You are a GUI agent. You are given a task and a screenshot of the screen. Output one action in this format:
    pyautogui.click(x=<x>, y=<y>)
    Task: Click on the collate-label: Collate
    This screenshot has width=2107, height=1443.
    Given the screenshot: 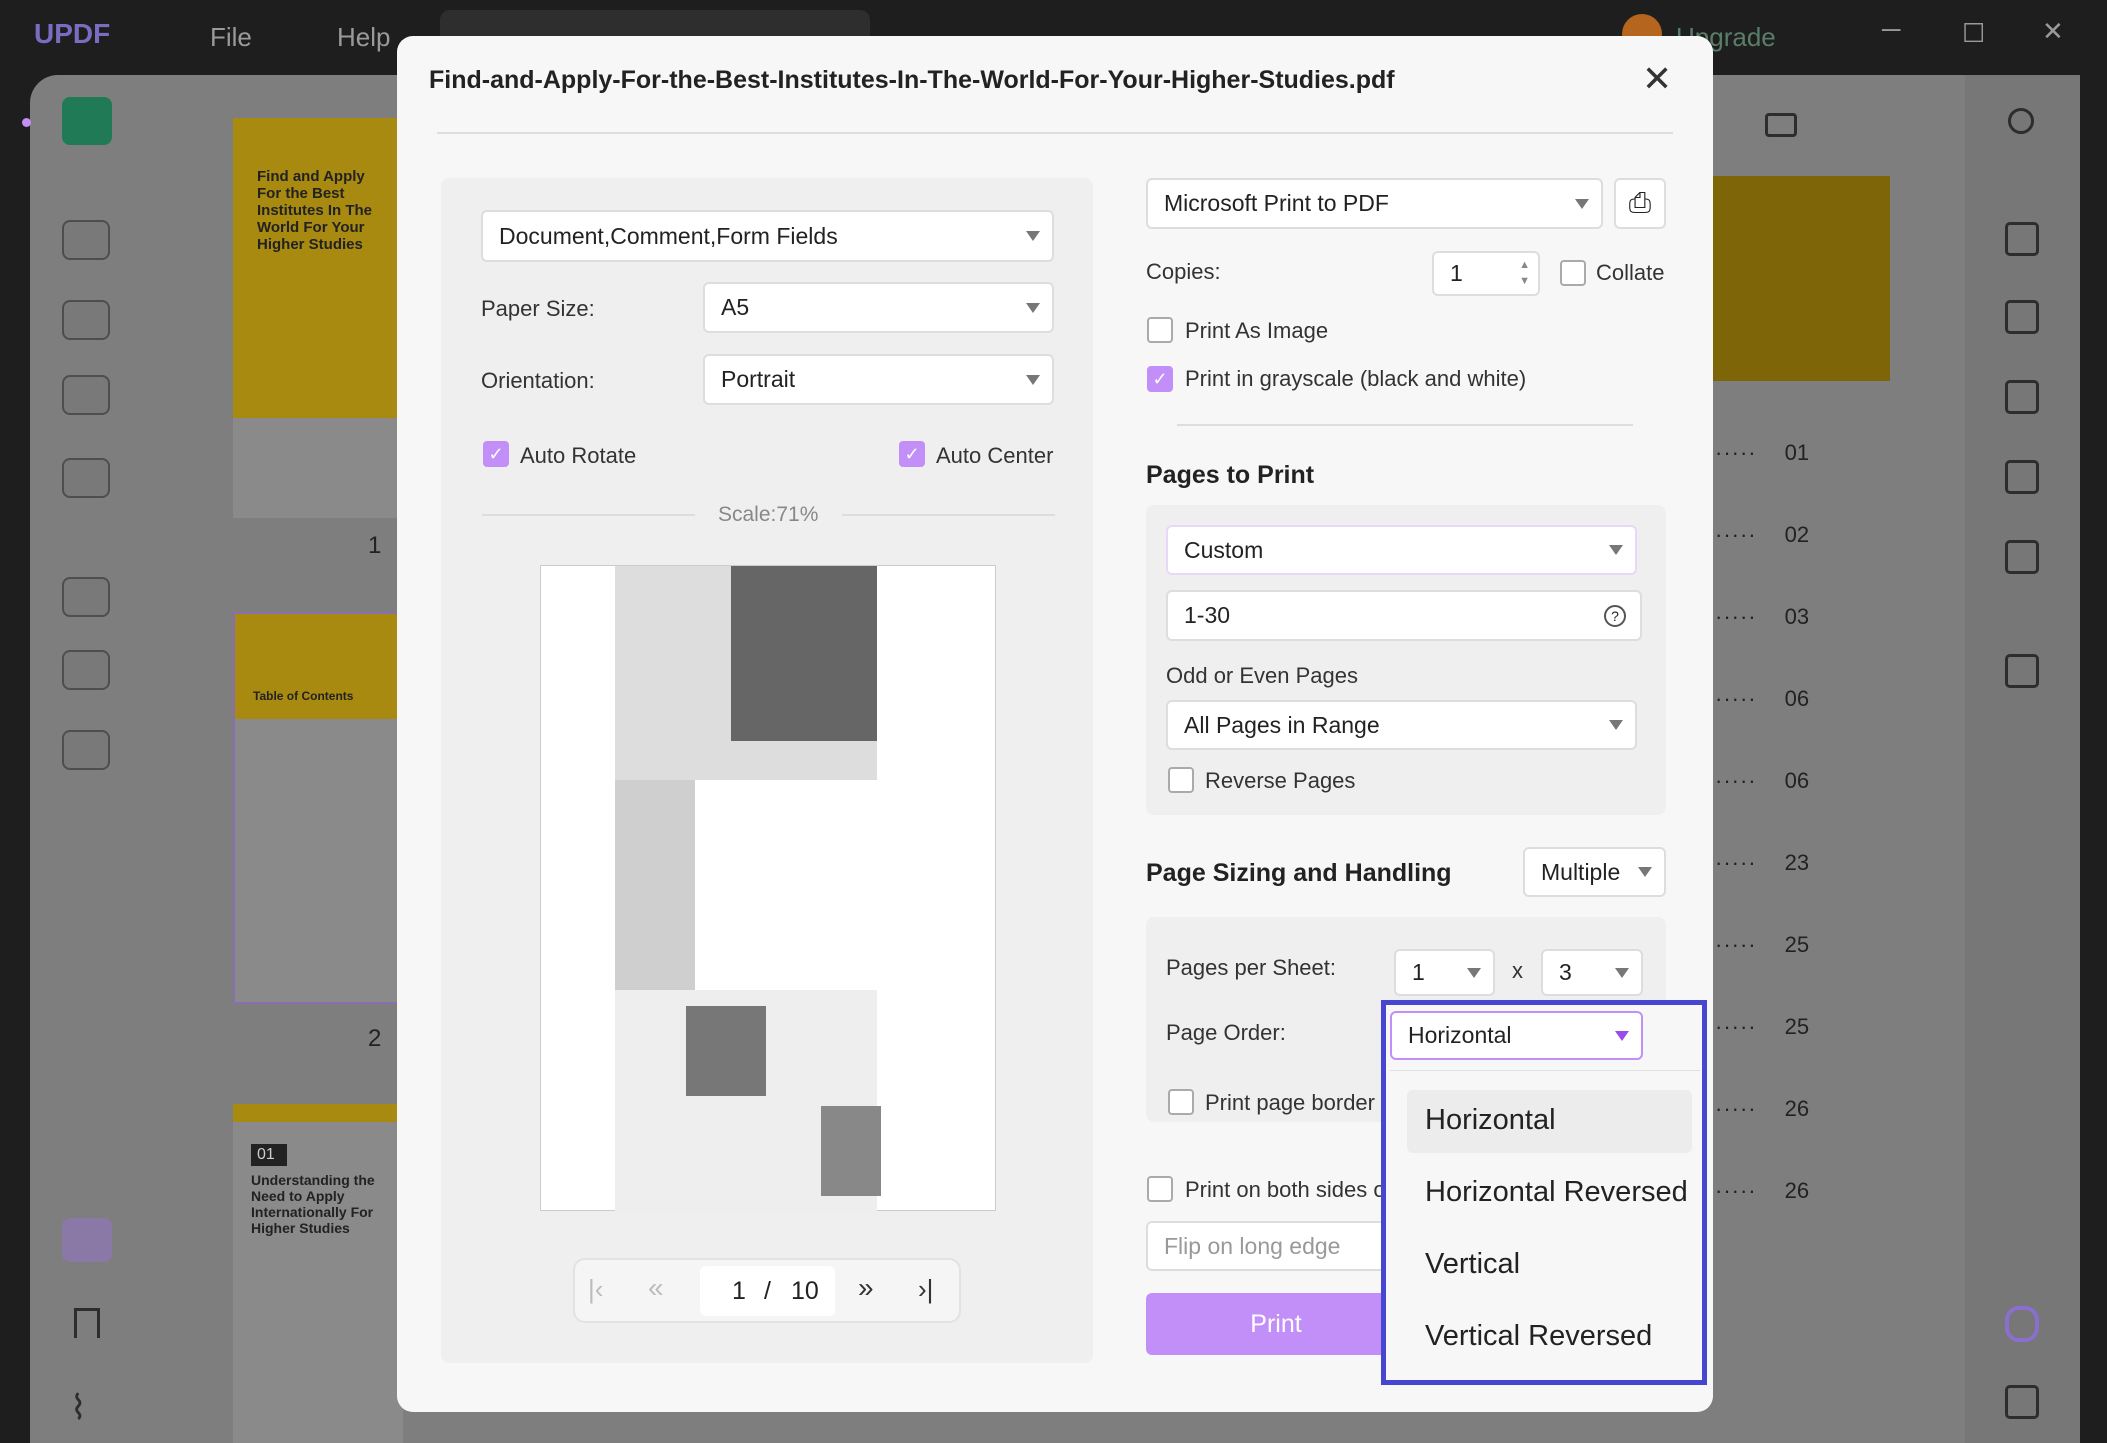 What is the action you would take?
    pyautogui.click(x=1630, y=272)
    